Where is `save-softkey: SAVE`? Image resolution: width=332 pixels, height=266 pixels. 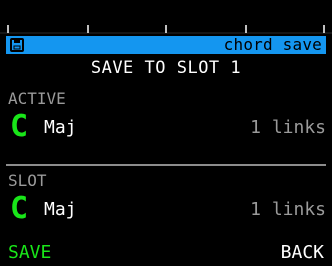 save-softkey: SAVE is located at coordinates (29, 253).